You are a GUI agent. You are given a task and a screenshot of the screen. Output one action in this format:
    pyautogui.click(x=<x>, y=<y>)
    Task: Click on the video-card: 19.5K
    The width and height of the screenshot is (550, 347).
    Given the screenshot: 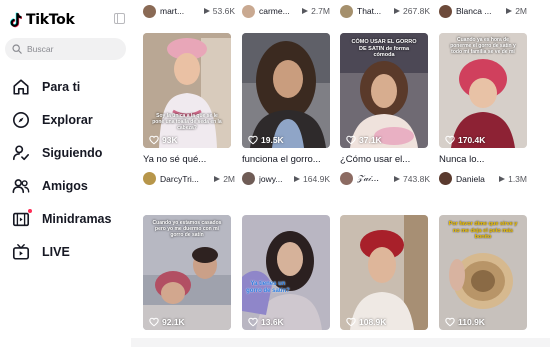 What is the action you would take?
    pyautogui.click(x=286, y=90)
    